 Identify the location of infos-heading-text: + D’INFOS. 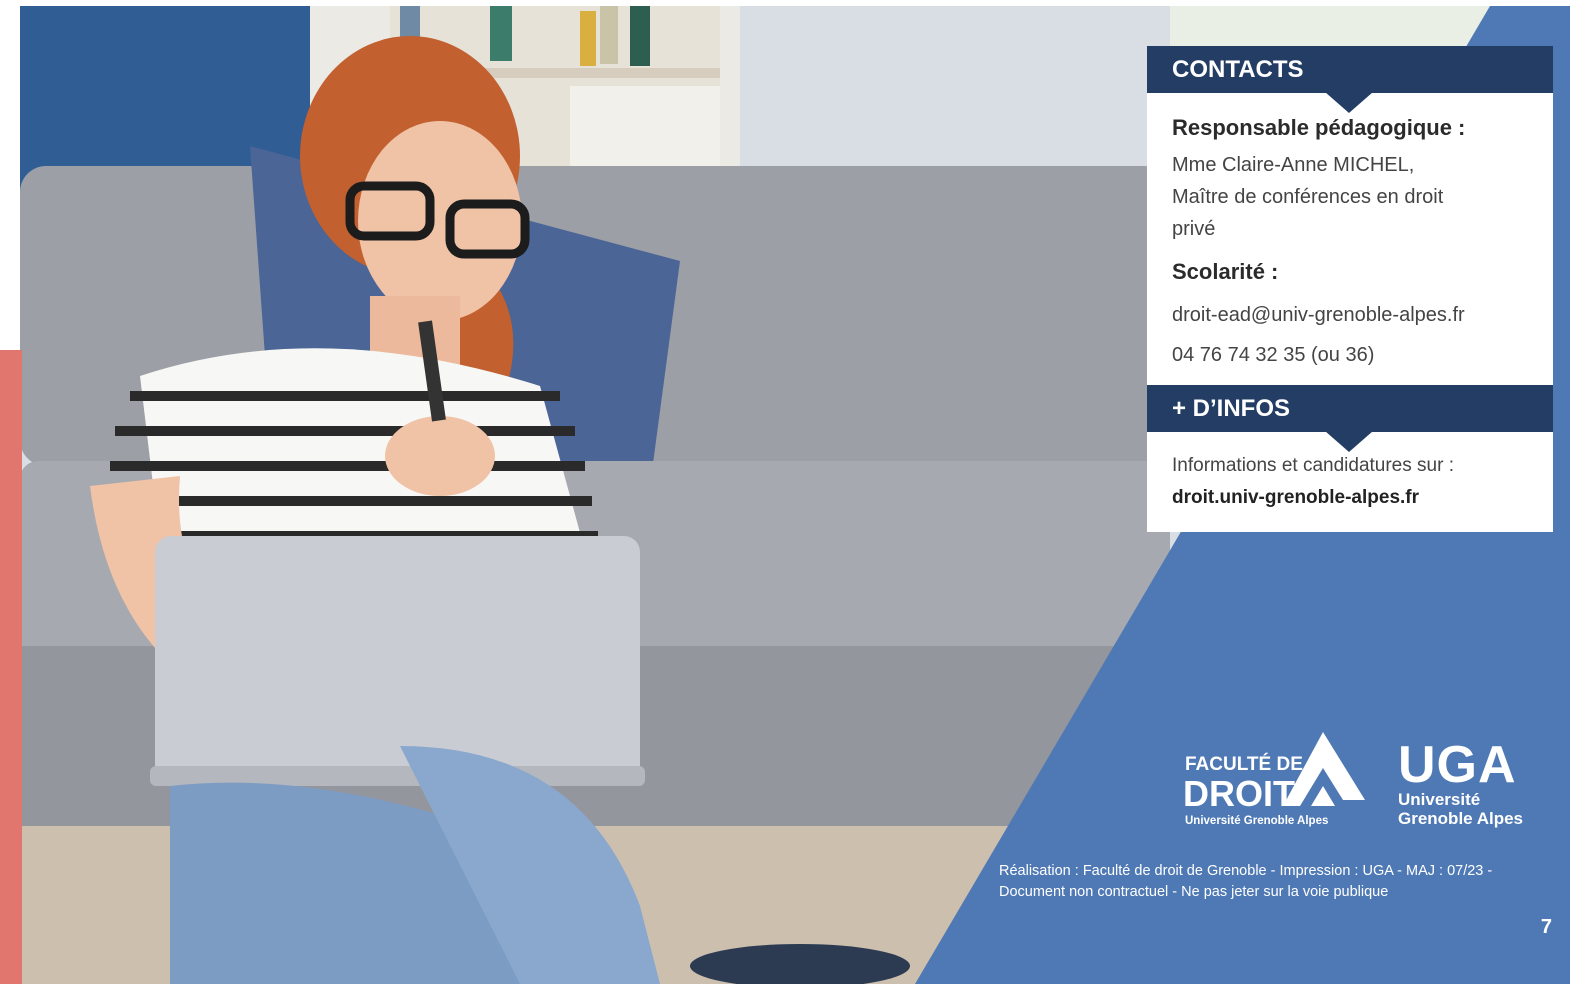
(1231, 408).